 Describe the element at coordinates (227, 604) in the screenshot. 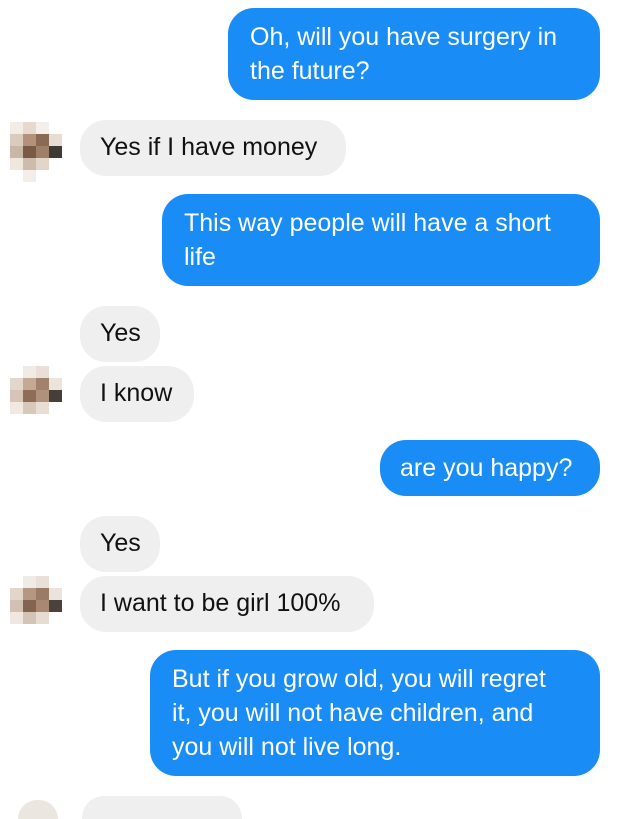

I see `incoming-message: I want to be girl 100%` at that location.